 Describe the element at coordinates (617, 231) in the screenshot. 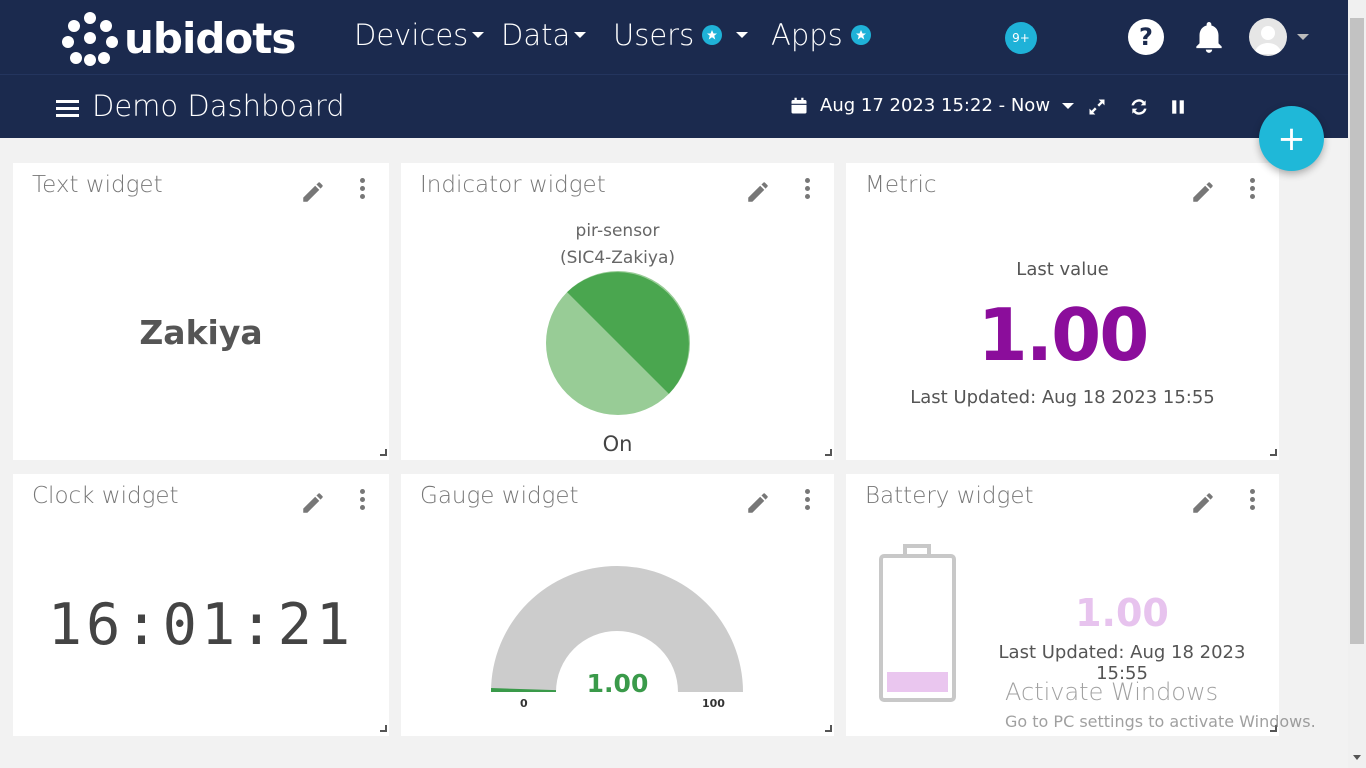

I see `indicator-variable-name: pir-sensor` at that location.